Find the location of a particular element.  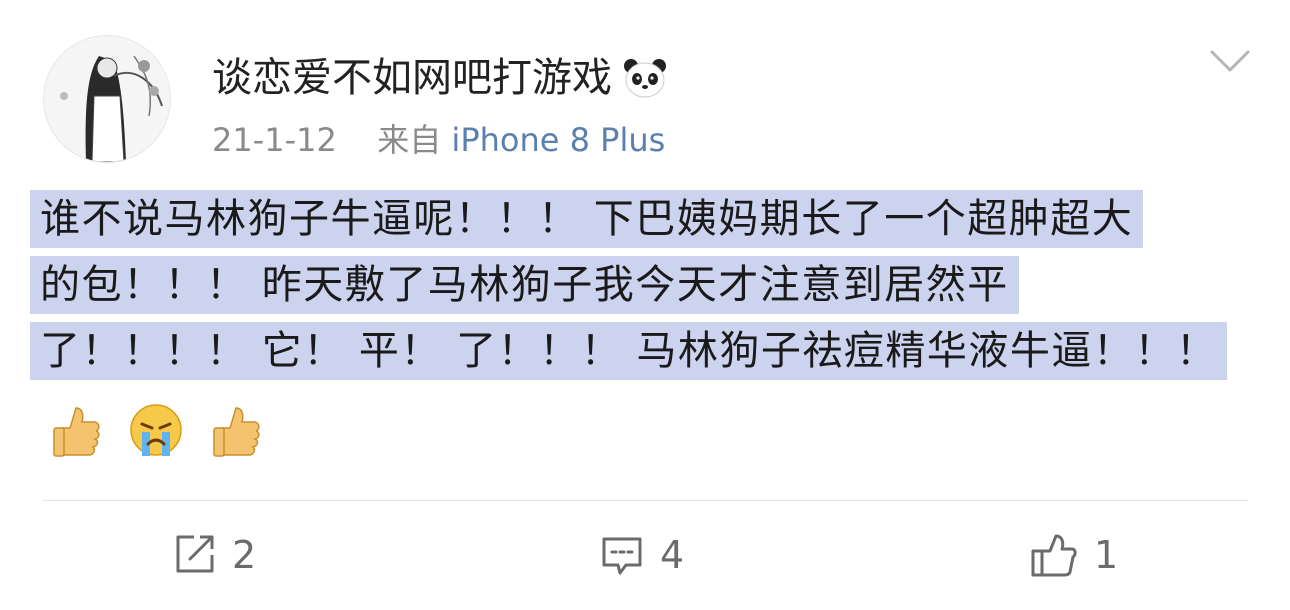

content-line: 谁不说马林狗子牛逼呢！！！ 下巴姨妈期长了一个超肿超大 is located at coordinates (587, 219).